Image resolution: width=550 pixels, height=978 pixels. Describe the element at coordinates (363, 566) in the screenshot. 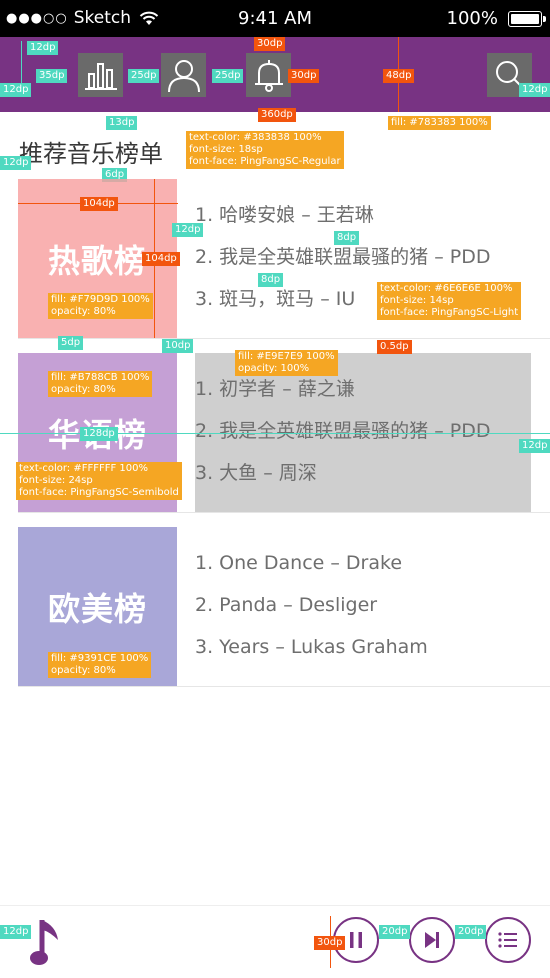

I see `song-item: 1. One Dance – Drake` at that location.